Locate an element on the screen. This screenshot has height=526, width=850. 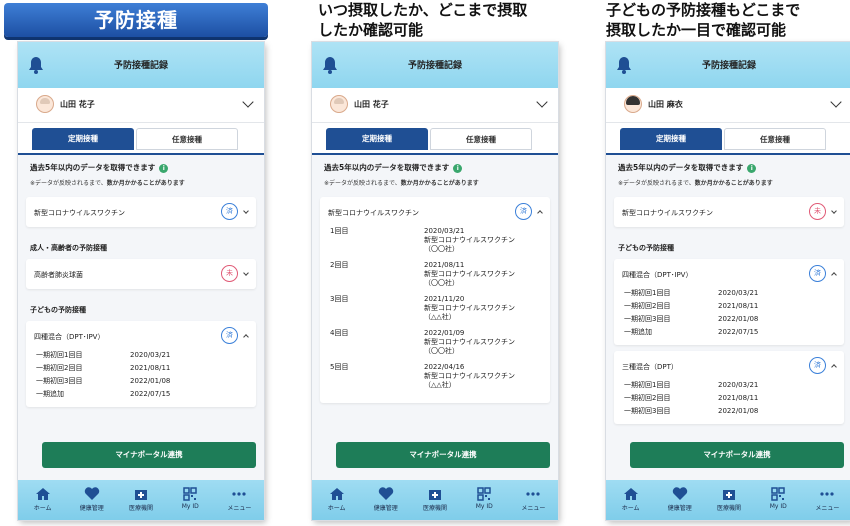
vaccine-name: 三種混合（DPT） is located at coordinates (650, 367).